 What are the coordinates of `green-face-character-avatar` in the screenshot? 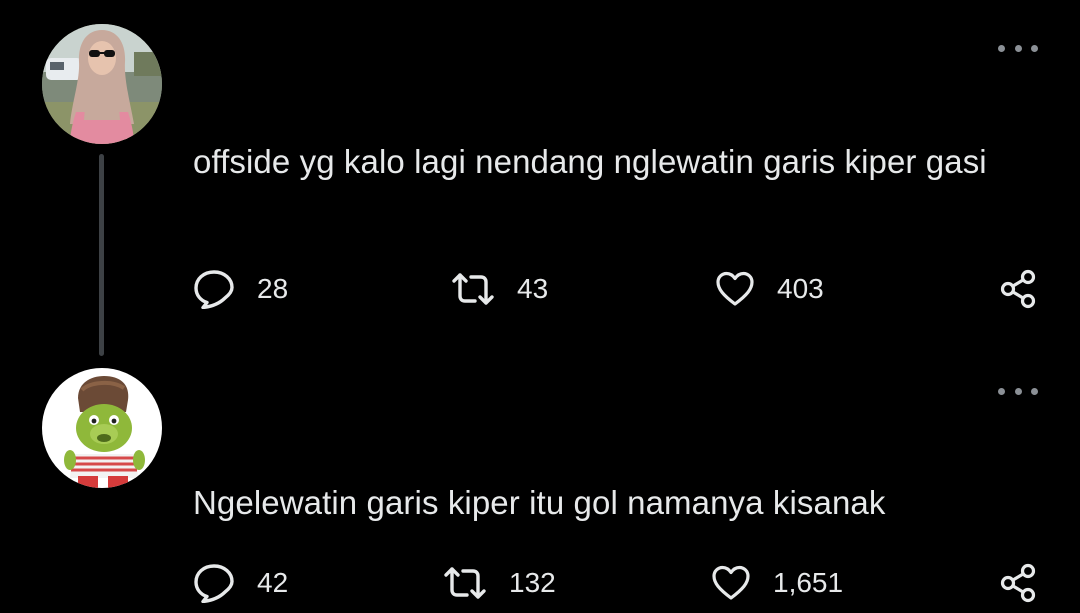 It's located at (102, 428).